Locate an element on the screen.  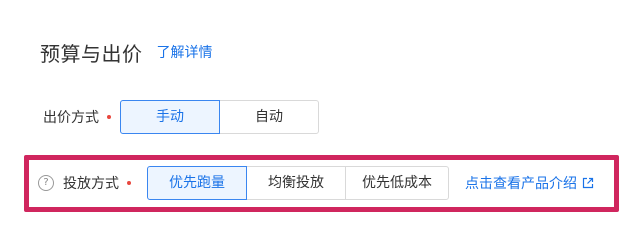
external-link-icon is located at coordinates (588, 183).